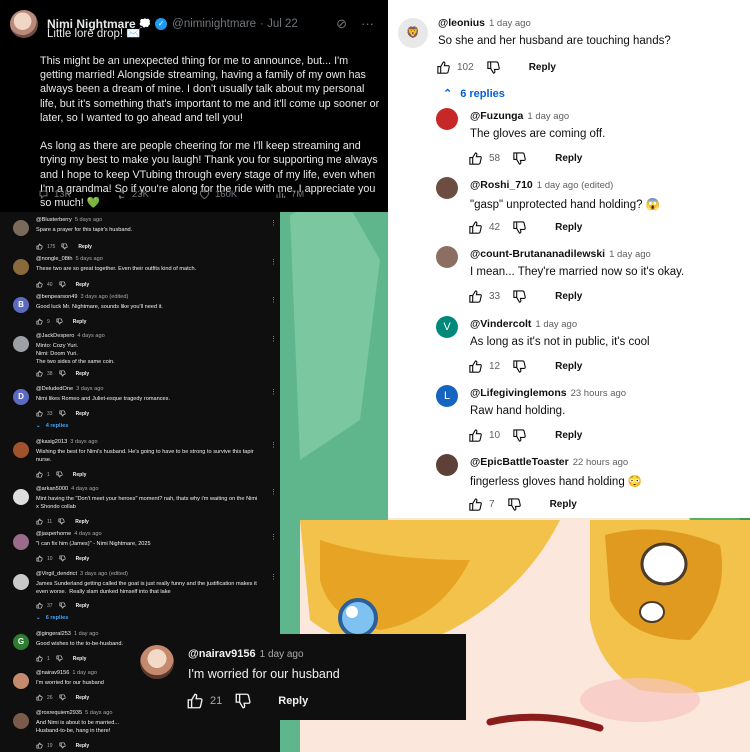  What do you see at coordinates (413, 33) in the screenshot?
I see `lion-avatar-icon: 🦁` at bounding box center [413, 33].